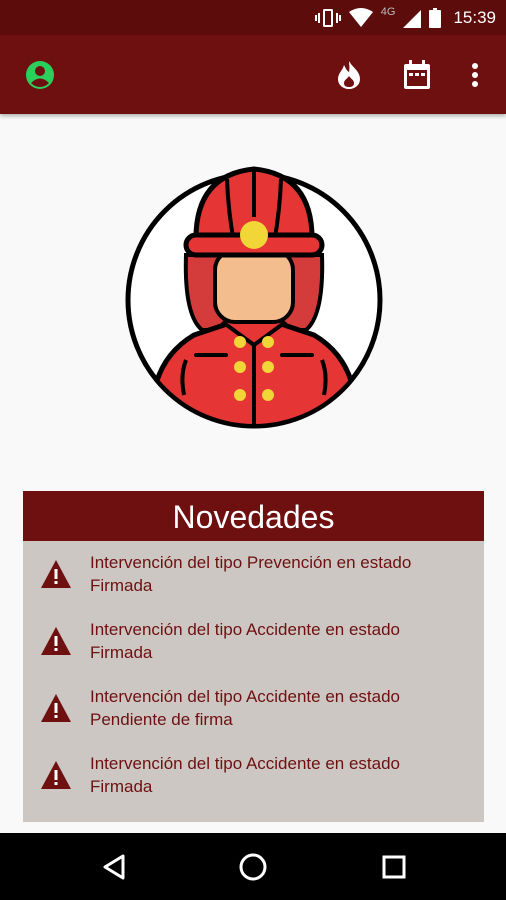 The image size is (506, 900). Describe the element at coordinates (388, 11) in the screenshot. I see `network-type-label: 4G` at that location.